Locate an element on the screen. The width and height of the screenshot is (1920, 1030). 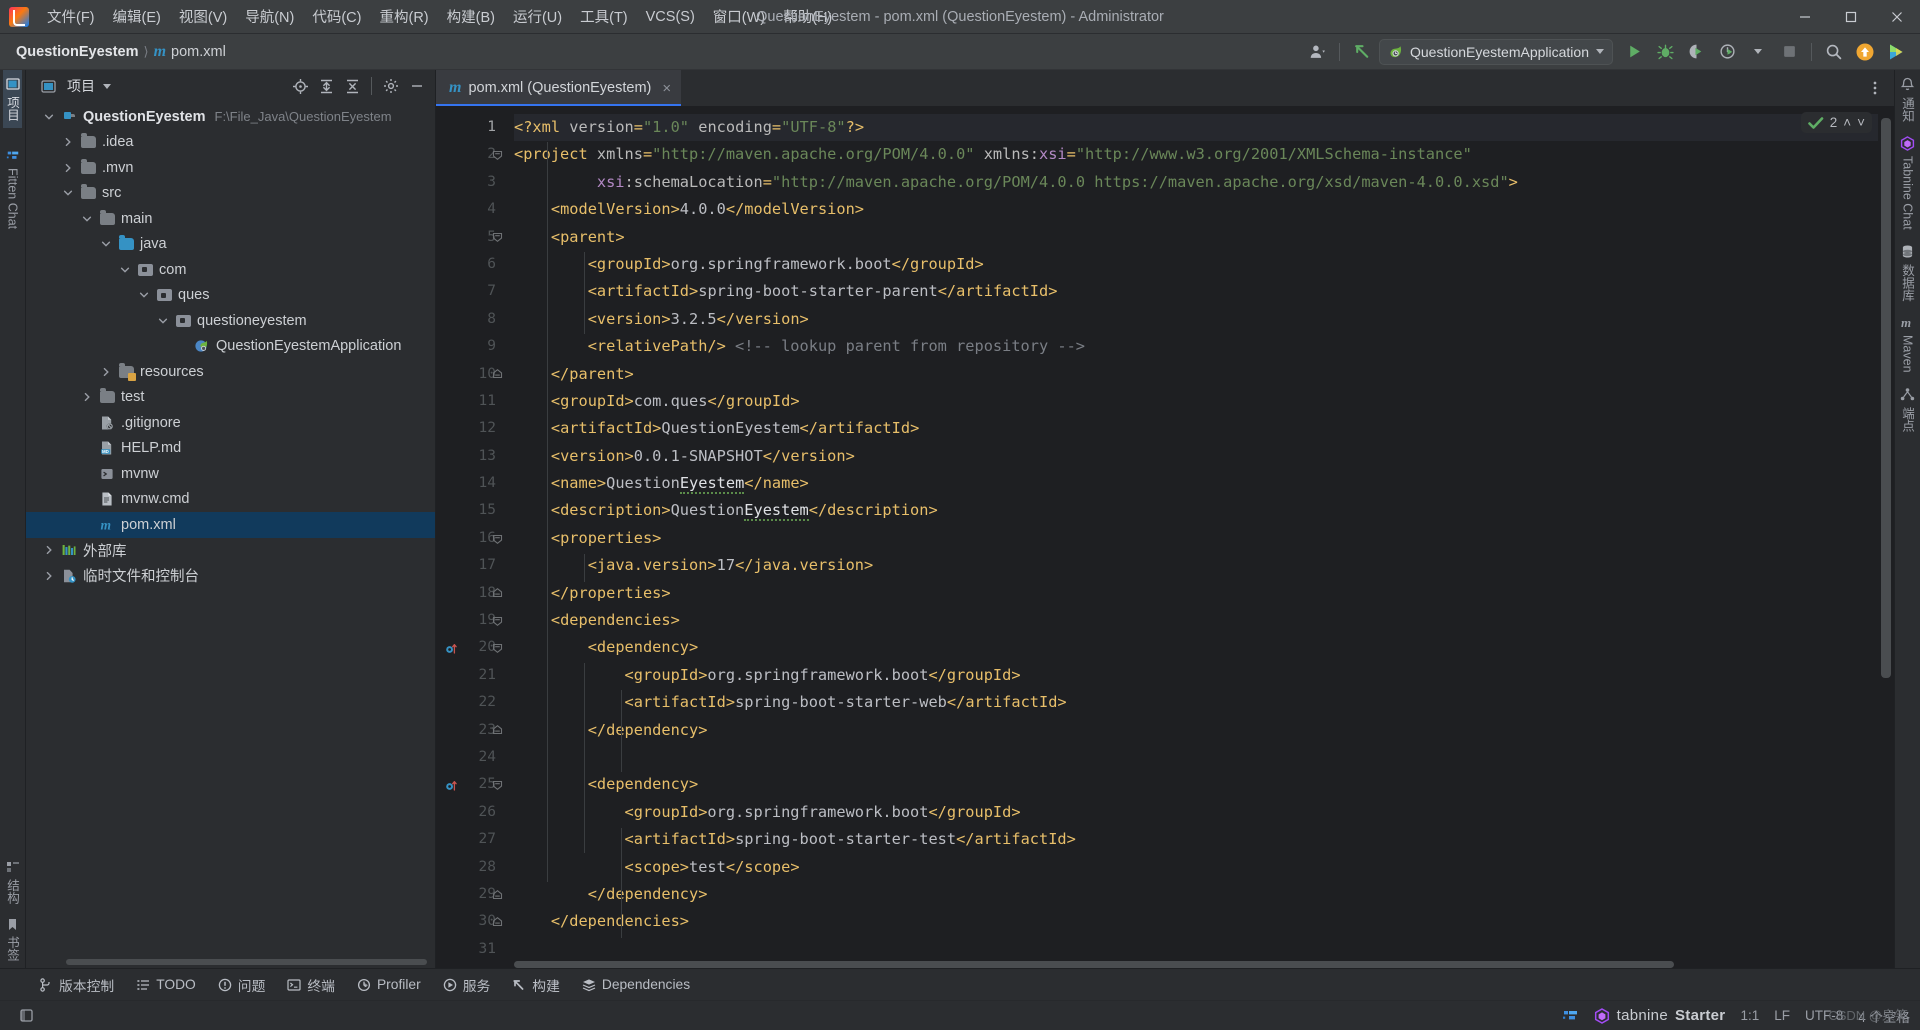
gutter-line: 20 is located at coordinates (470, 647).